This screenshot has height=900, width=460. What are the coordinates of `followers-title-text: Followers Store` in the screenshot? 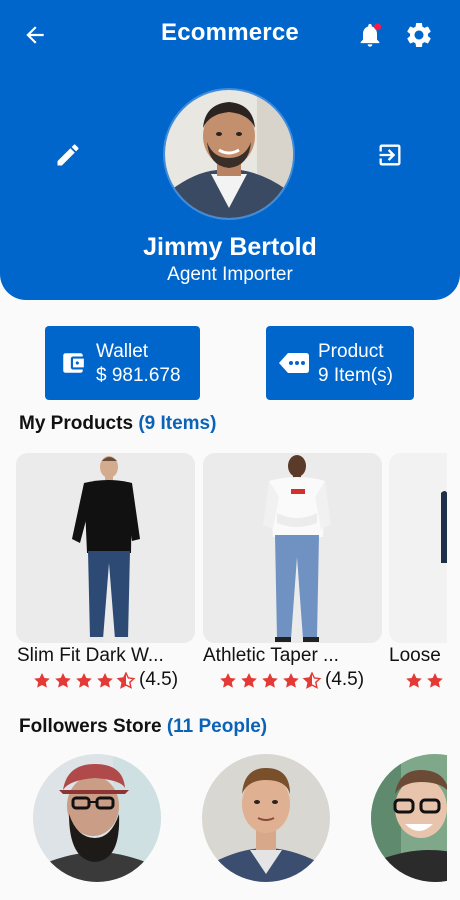 It's located at (90, 726).